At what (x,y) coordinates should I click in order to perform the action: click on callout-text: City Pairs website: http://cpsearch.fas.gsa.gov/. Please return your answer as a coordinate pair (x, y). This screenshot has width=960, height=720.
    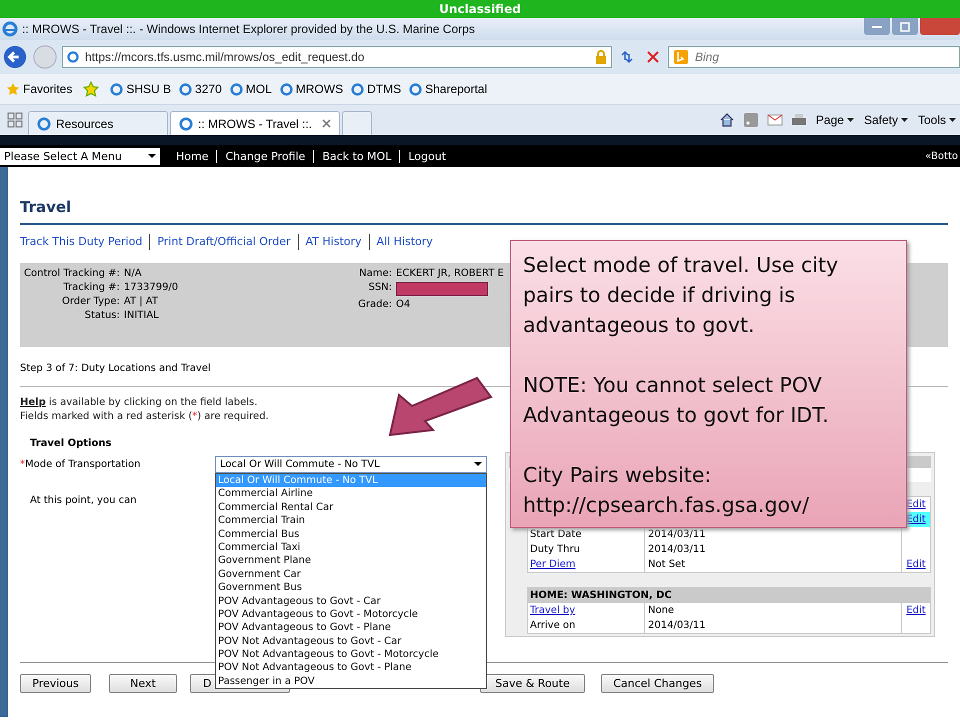
    Looking at the image, I should click on (666, 490).